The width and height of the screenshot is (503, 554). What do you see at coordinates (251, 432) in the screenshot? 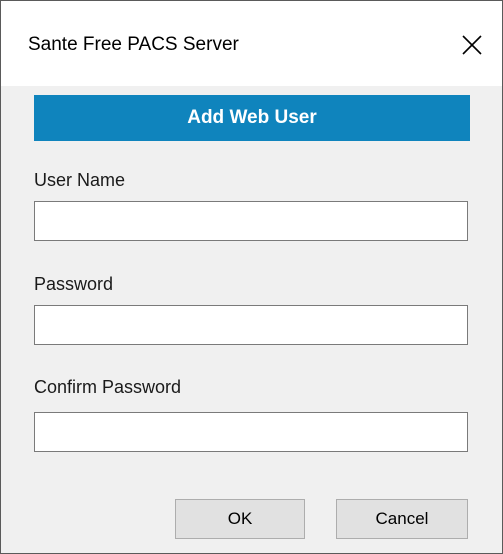
I see `confirm-password-input` at bounding box center [251, 432].